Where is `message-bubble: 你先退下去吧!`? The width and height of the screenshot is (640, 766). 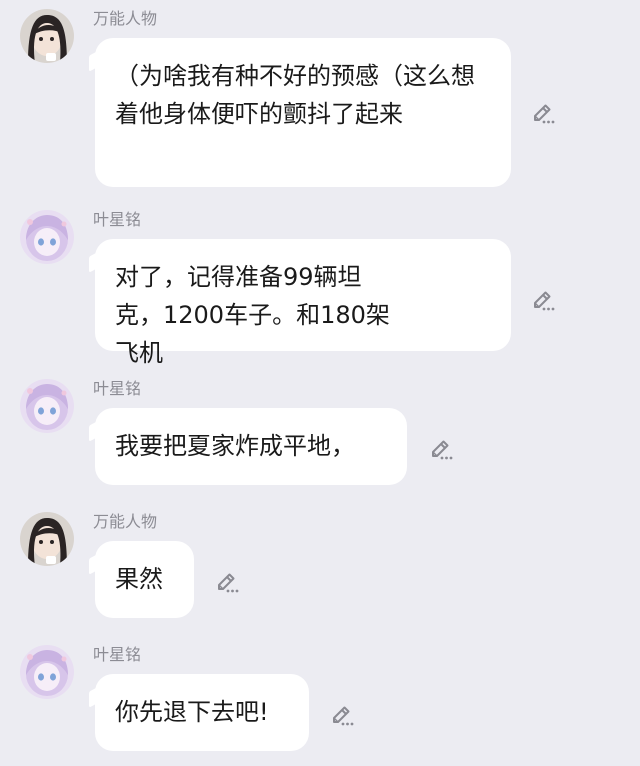 message-bubble: 你先退下去吧! is located at coordinates (202, 712).